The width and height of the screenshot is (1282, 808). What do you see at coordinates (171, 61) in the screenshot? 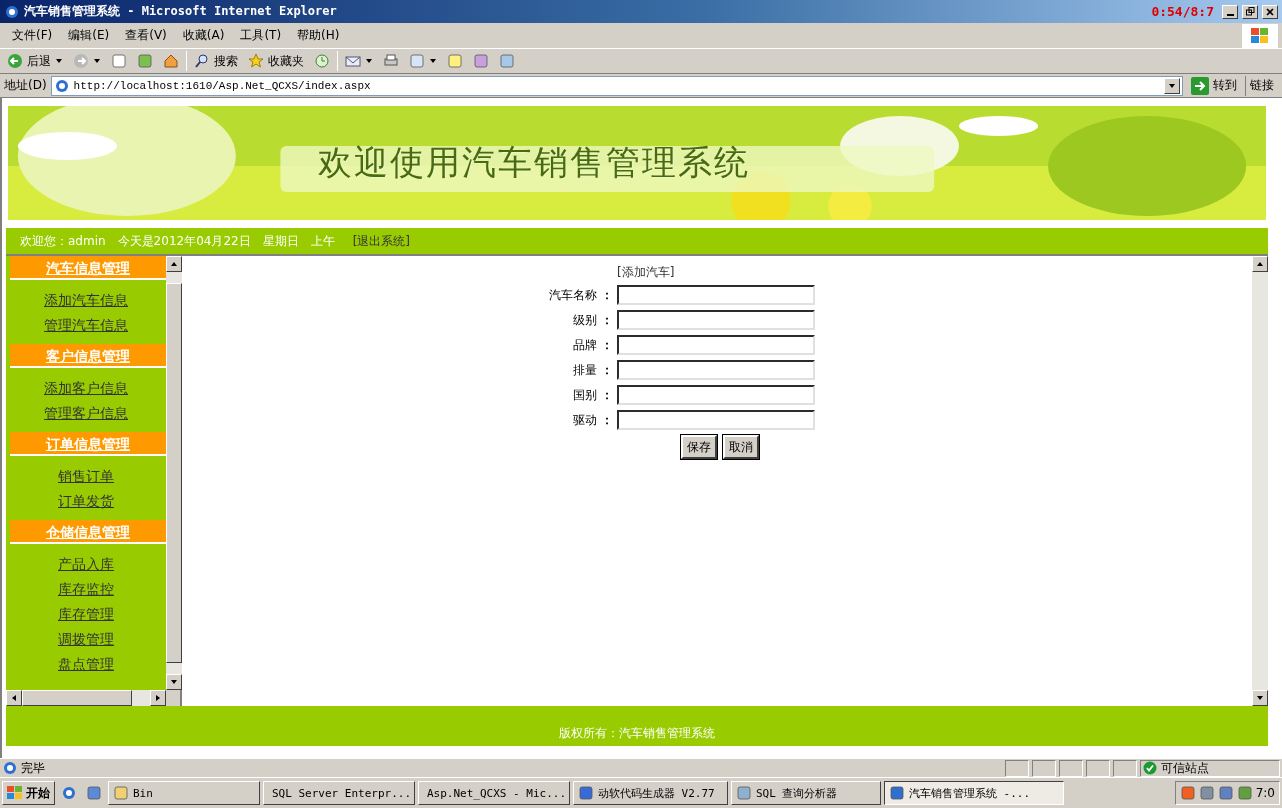
I see `home-icon` at bounding box center [171, 61].